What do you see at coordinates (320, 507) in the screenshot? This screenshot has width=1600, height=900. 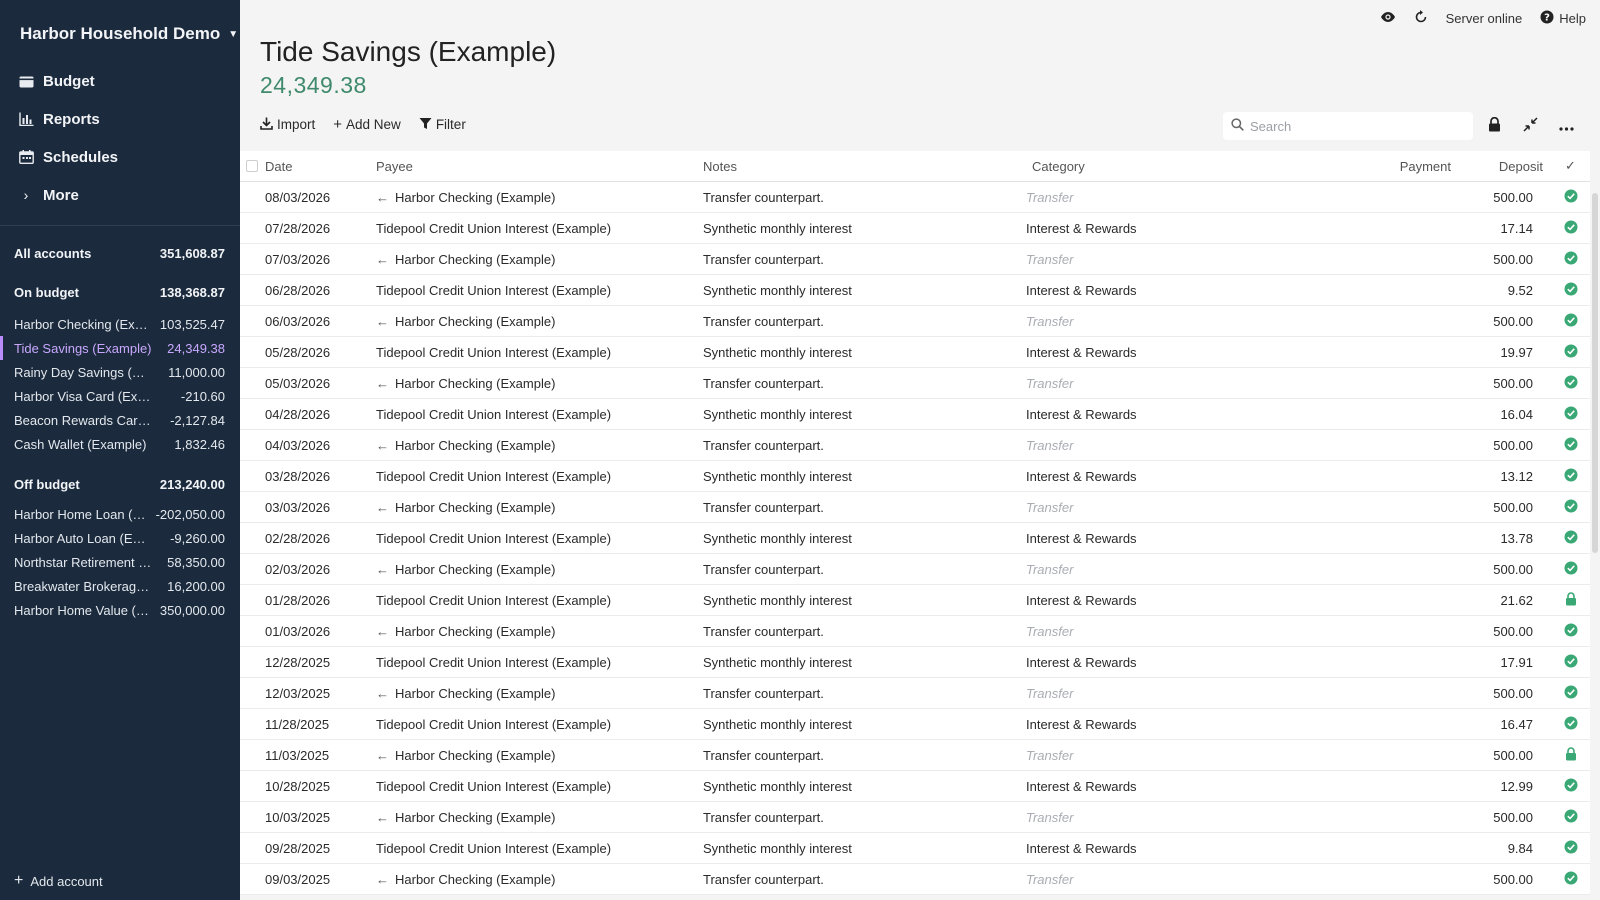 I see `date-cell: 03/03/2026` at bounding box center [320, 507].